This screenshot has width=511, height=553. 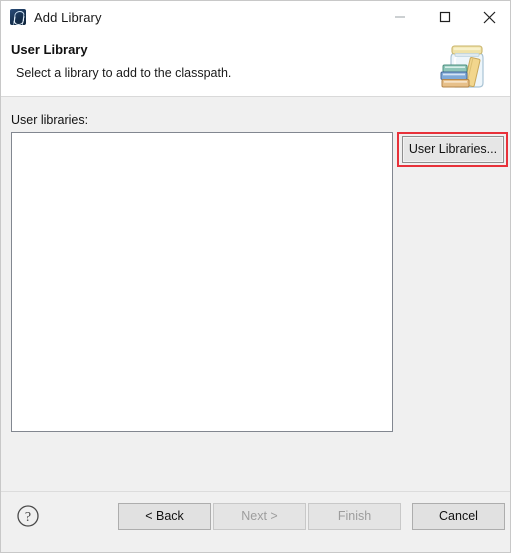 I want to click on close-icon, so click(x=488, y=17).